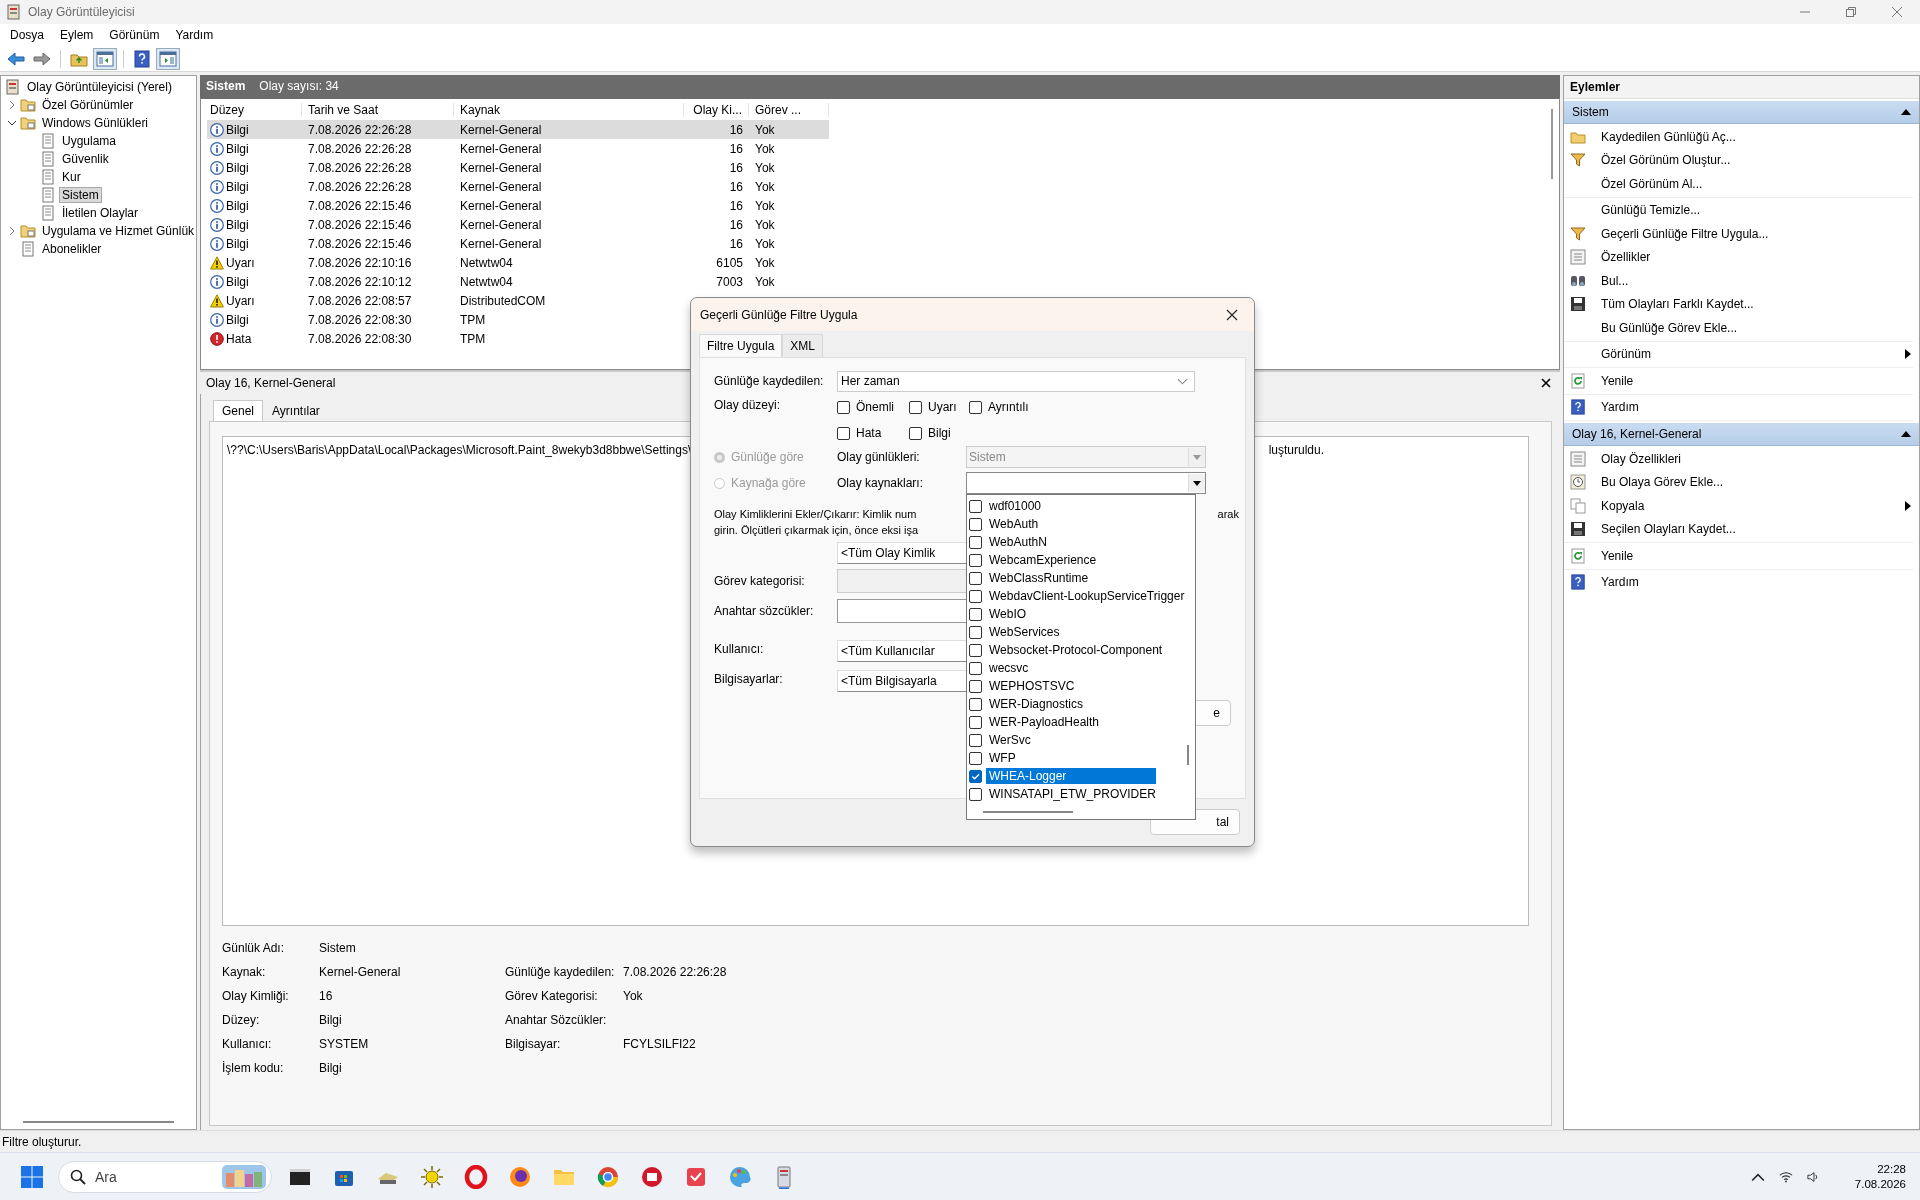 The height and width of the screenshot is (1200, 1920). I want to click on properties-icon, so click(1578, 458).